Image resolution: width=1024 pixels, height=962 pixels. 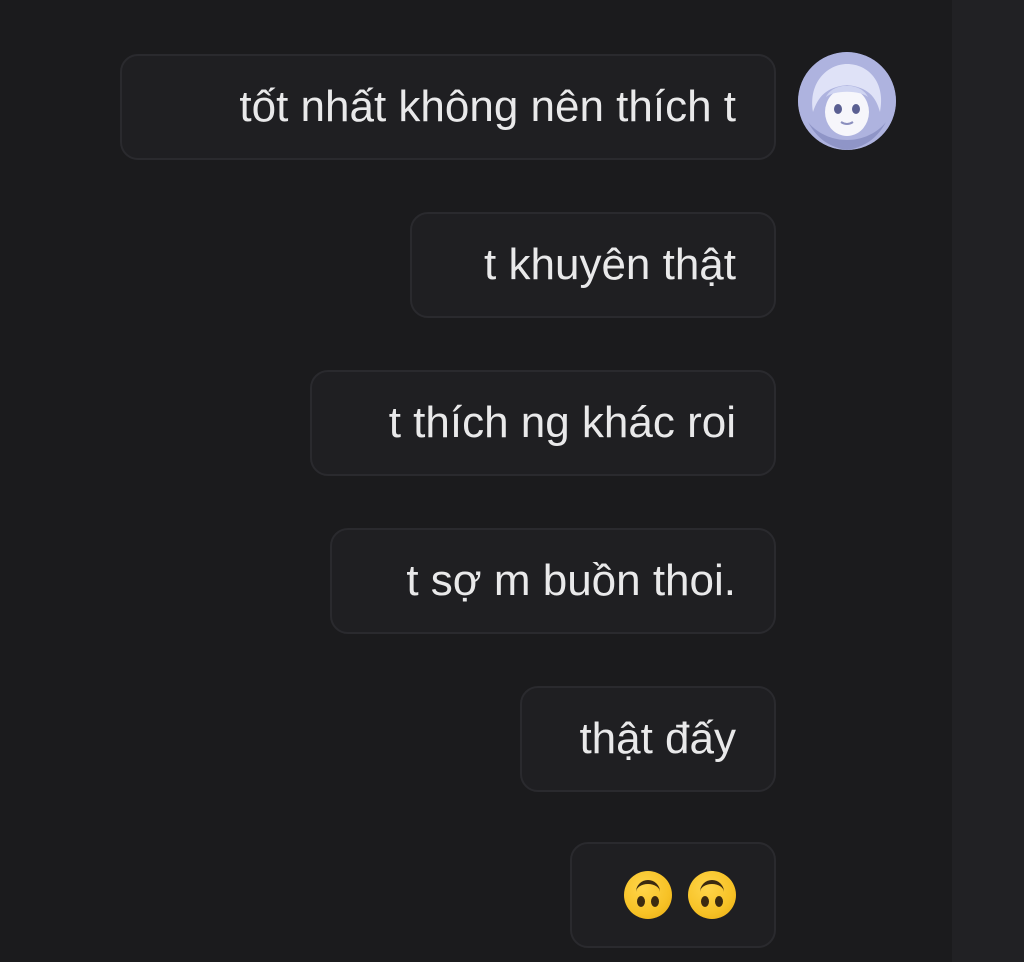 I want to click on avatar, so click(x=847, y=101).